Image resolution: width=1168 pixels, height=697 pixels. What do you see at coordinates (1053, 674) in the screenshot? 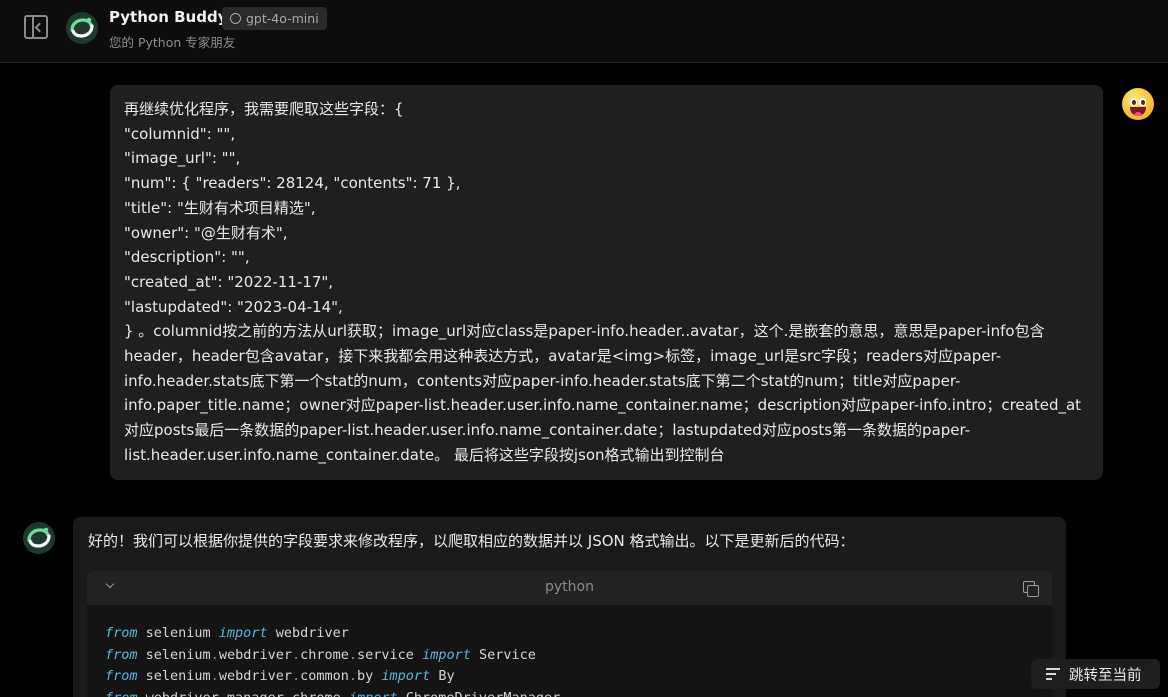
I see `list-arrow-icon` at bounding box center [1053, 674].